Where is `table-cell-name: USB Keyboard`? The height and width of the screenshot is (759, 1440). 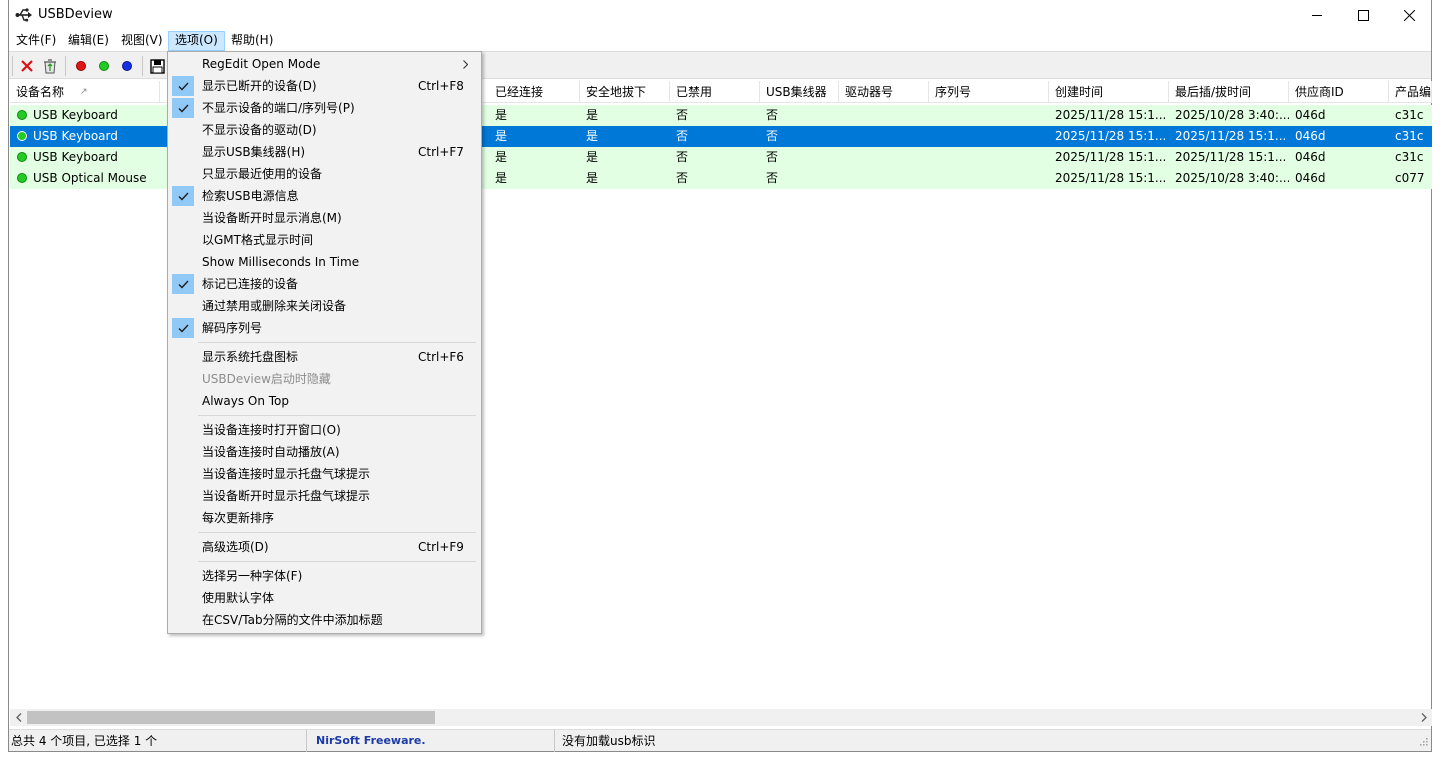 table-cell-name: USB Keyboard is located at coordinates (75, 157).